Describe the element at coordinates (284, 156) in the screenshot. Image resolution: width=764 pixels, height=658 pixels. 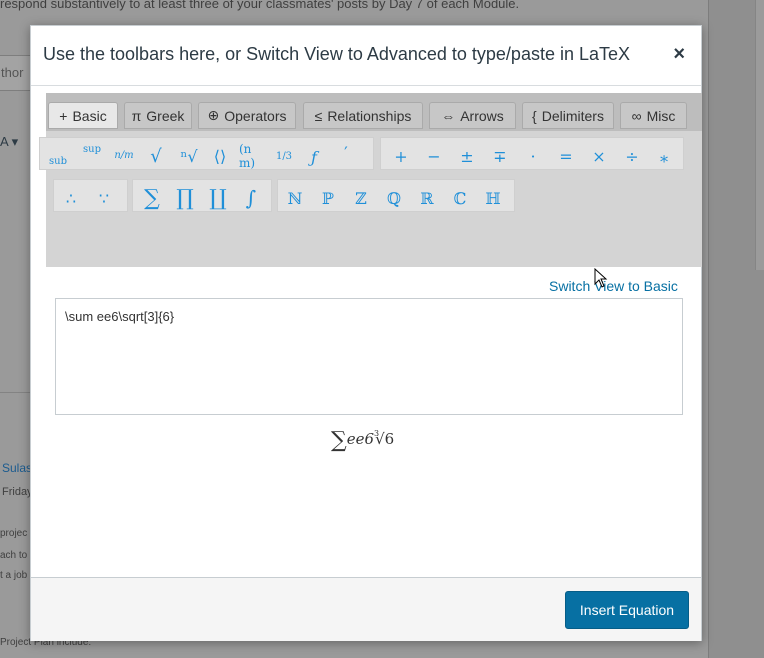
I see `small-fraction-button: 1/3` at that location.